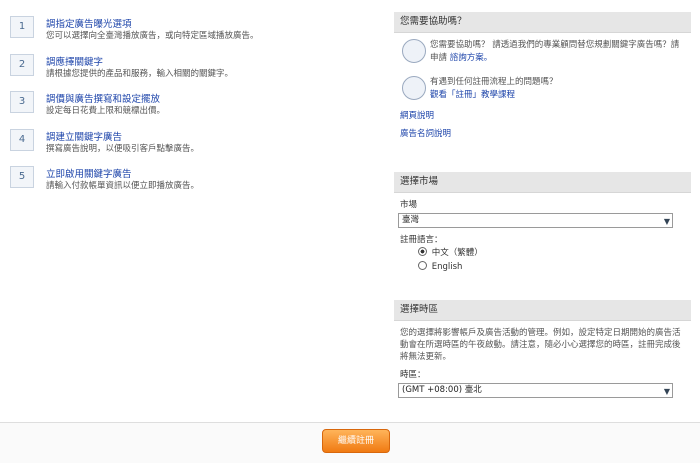 This screenshot has width=700, height=463. Describe the element at coordinates (422, 251) in the screenshot. I see `radio-selected-icon` at that location.